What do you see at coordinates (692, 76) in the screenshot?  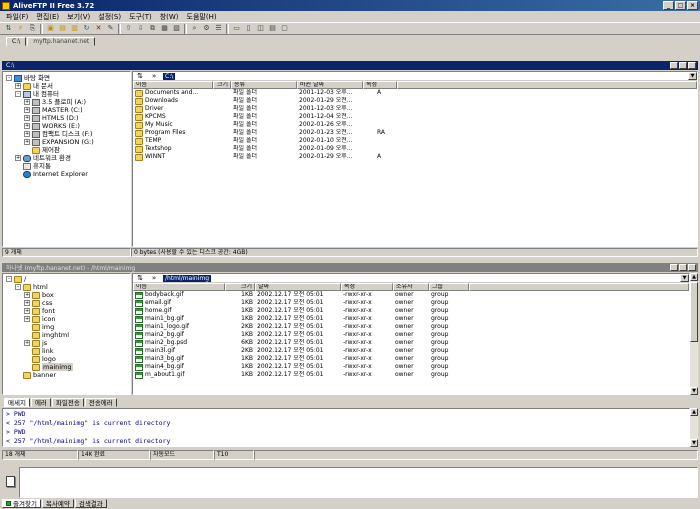 I see `local-address-dropdown-icon: ▼` at bounding box center [692, 76].